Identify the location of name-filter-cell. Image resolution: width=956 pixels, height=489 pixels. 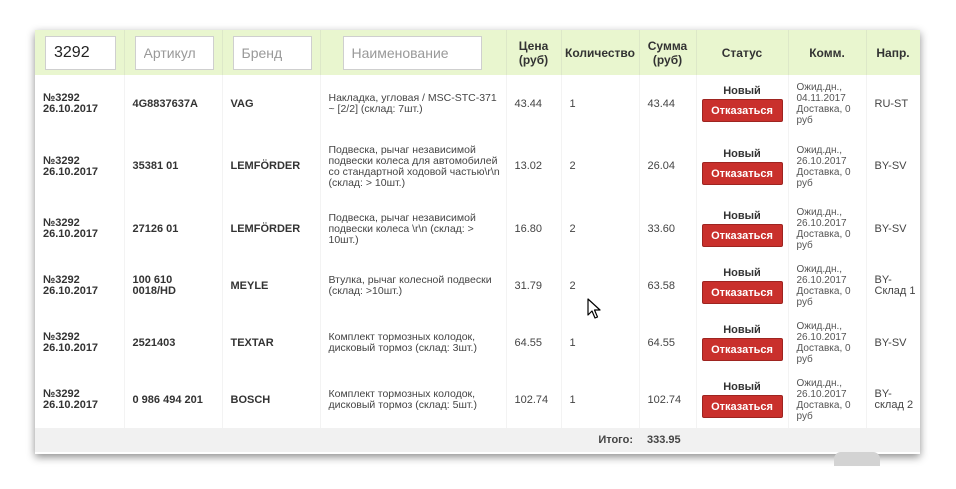
(413, 52).